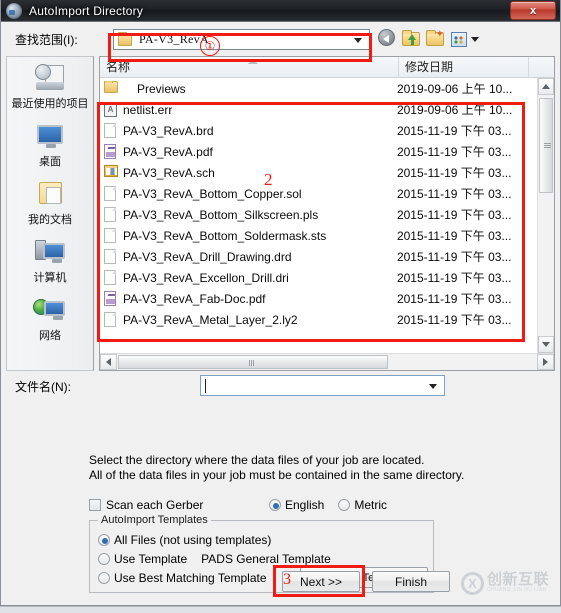  Describe the element at coordinates (241, 39) in the screenshot. I see `look-in-combobox: PA-V3_RevA` at that location.